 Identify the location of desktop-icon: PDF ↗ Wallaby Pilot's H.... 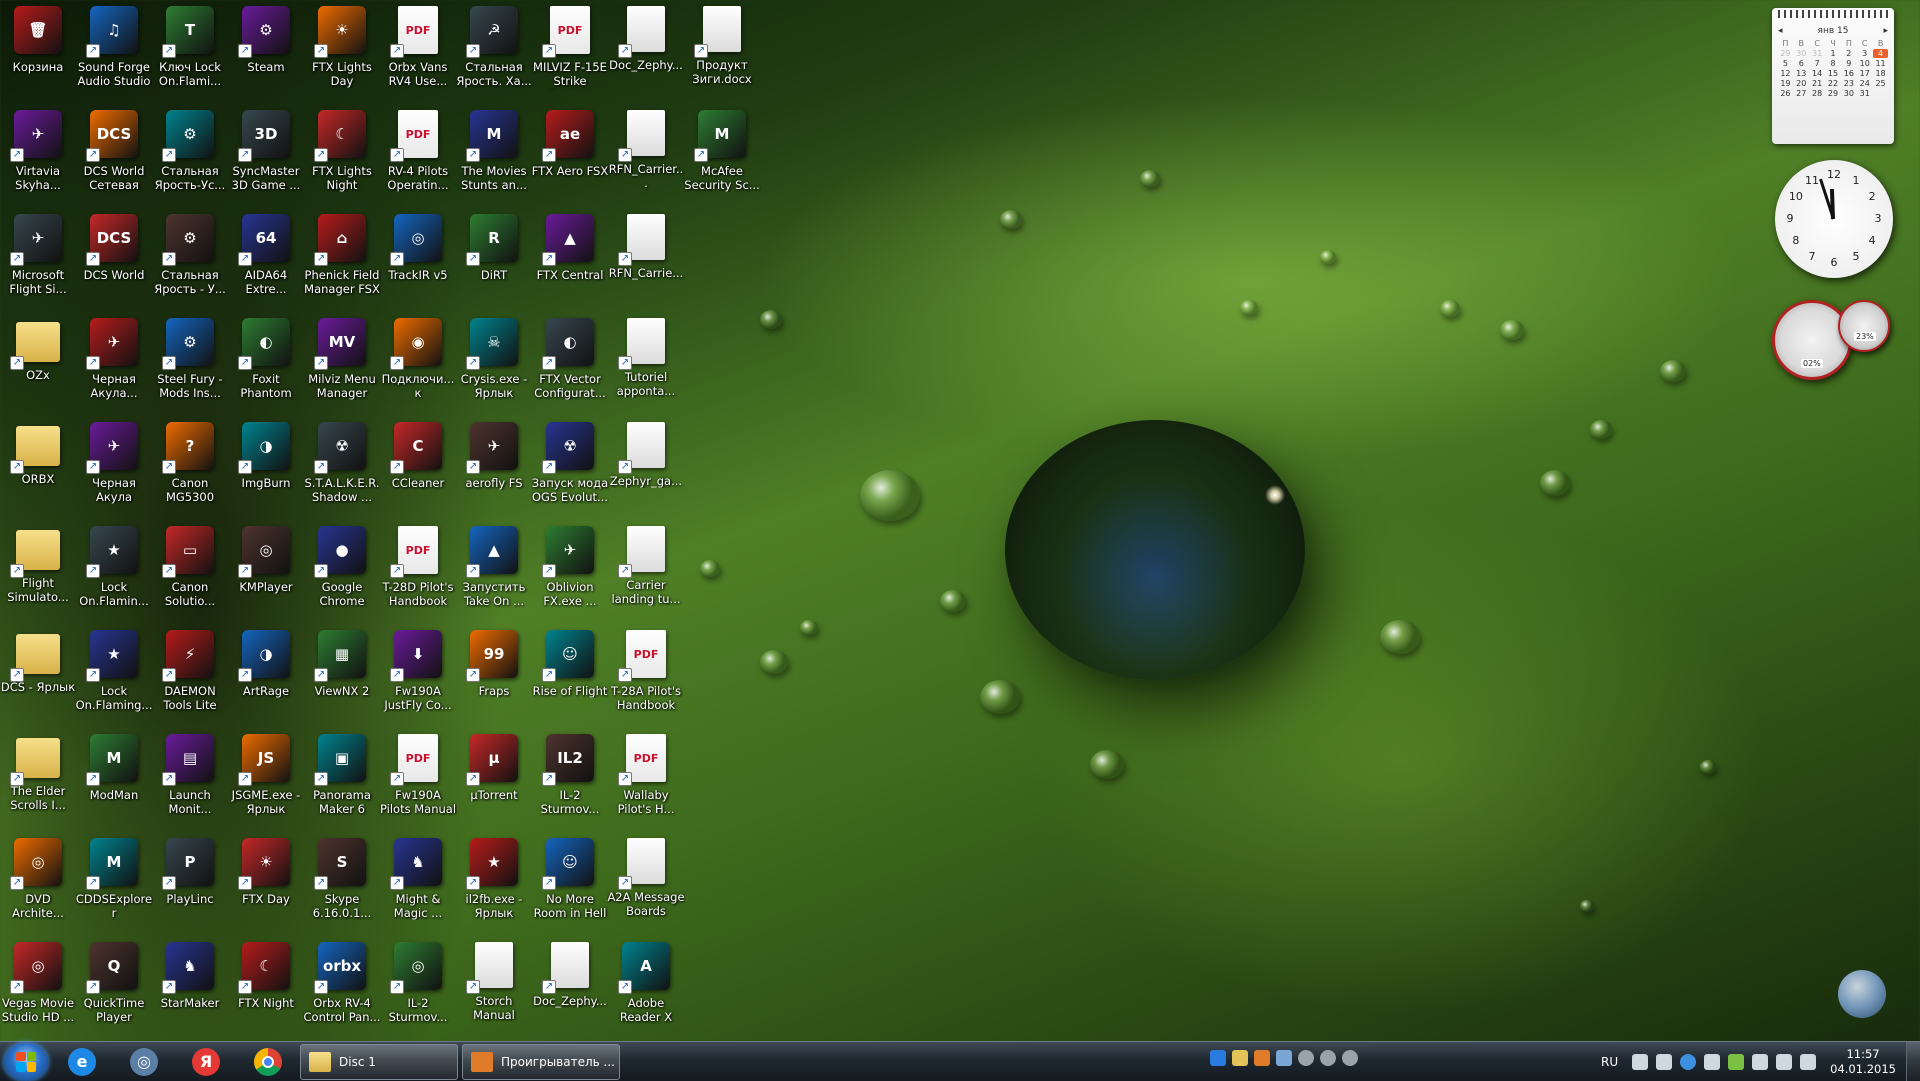
(646, 780).